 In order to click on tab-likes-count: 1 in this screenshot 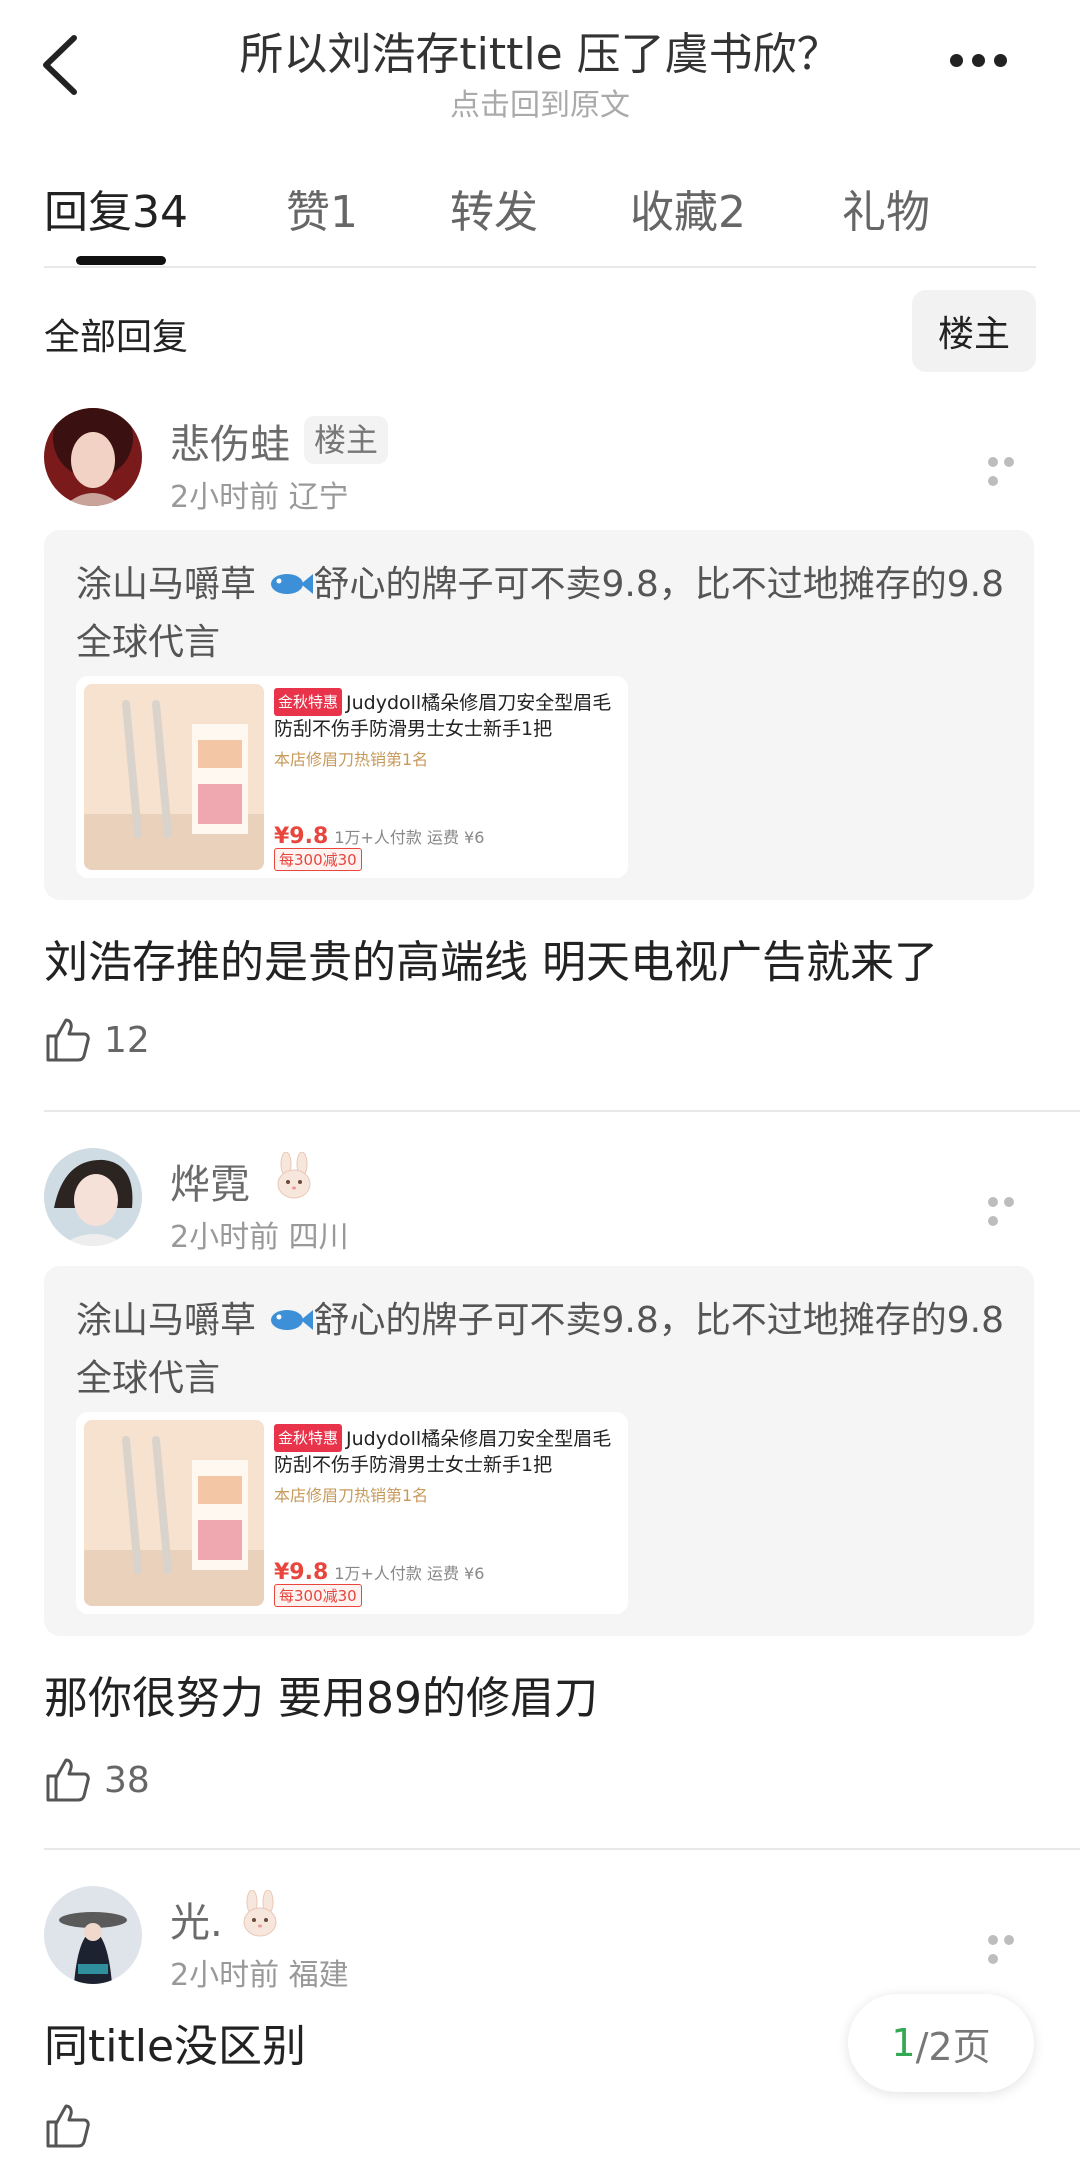, I will do `click(344, 212)`.